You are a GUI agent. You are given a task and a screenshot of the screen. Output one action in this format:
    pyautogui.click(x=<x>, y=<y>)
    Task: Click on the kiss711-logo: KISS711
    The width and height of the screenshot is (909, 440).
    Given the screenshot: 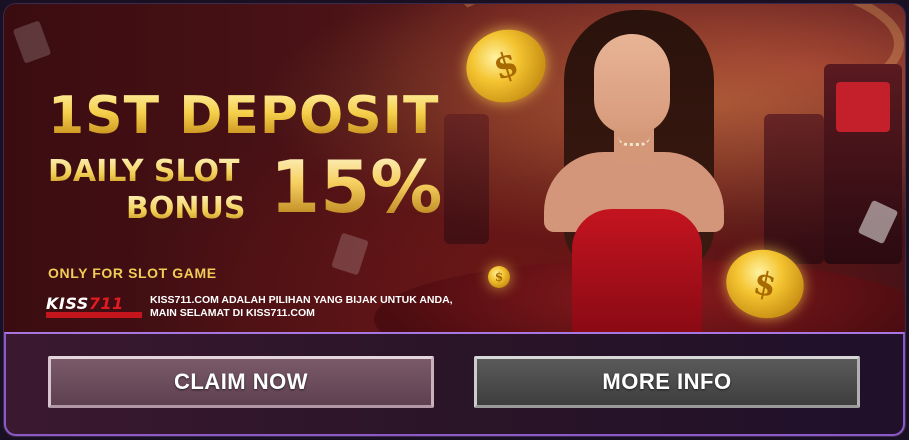 What is the action you would take?
    pyautogui.click(x=95, y=307)
    